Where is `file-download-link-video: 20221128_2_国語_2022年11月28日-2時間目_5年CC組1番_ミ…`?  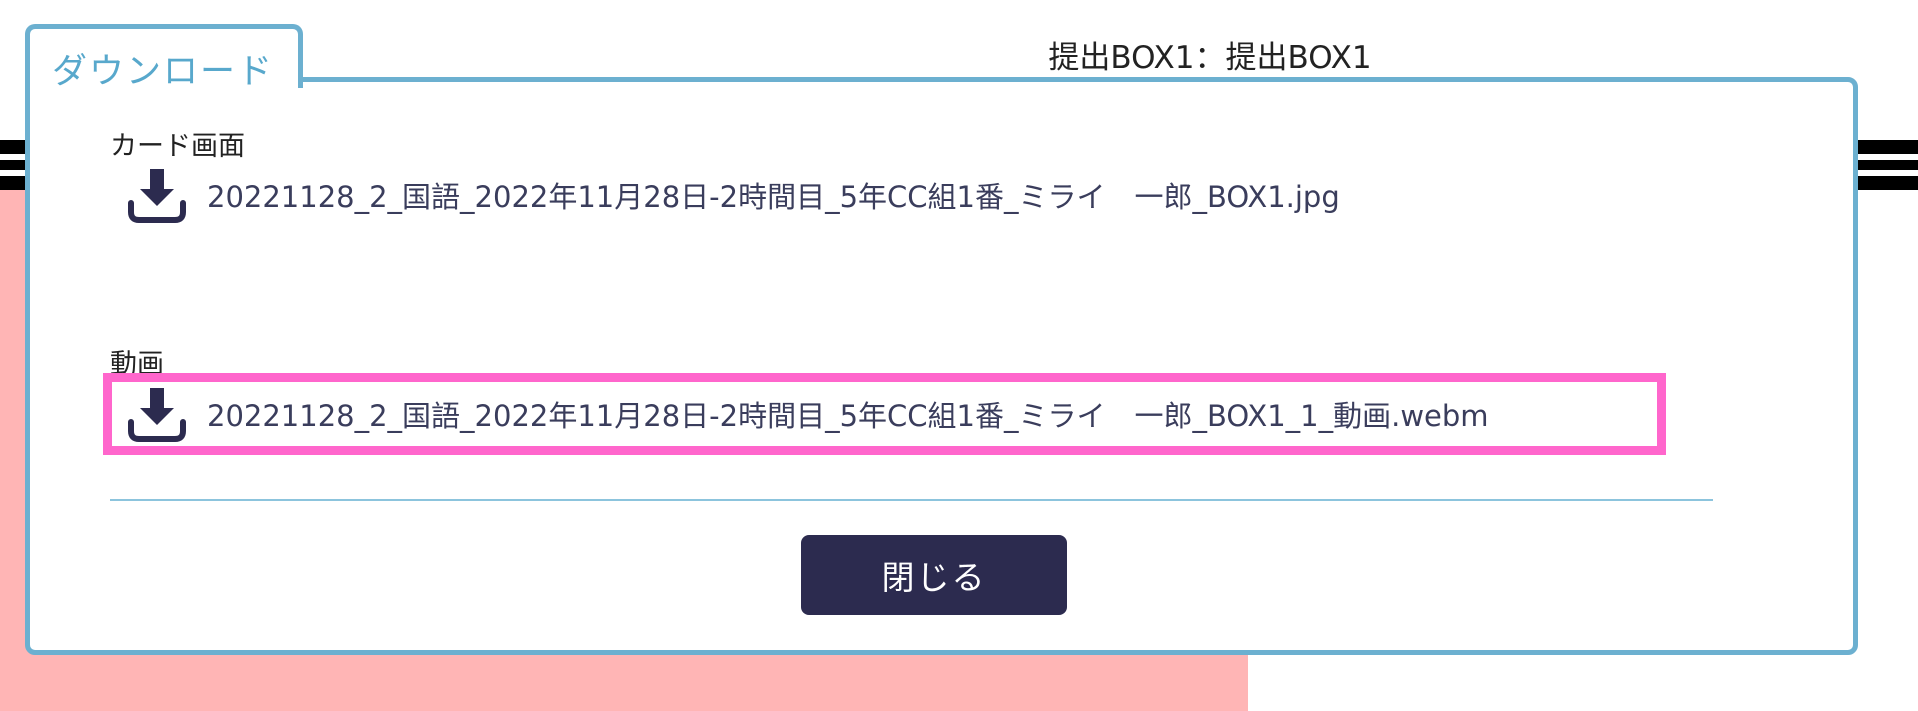 file-download-link-video: 20221128_2_国語_2022年11月28日-2時間目_5年CC組1番_ミ… is located at coordinates (884, 414).